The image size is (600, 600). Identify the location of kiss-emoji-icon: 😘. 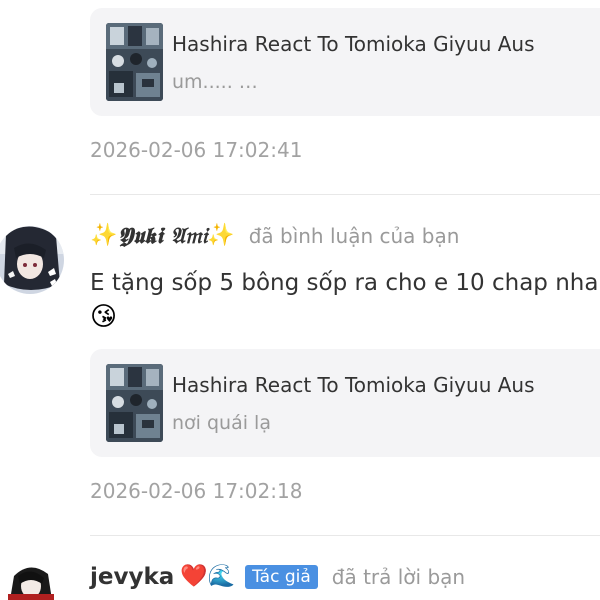
(104, 317).